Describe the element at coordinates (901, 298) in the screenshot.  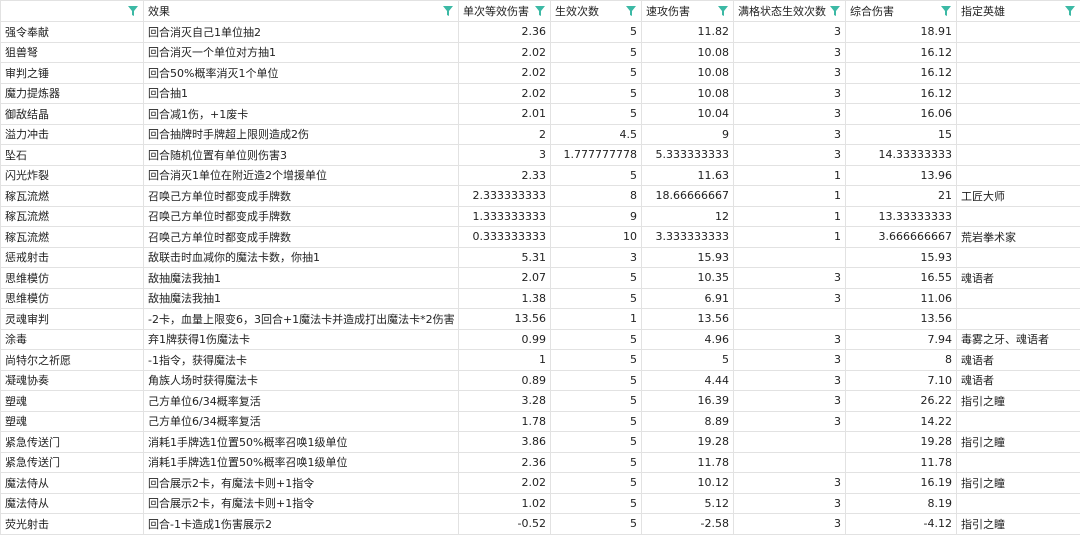
I see `cell-total-damage: 11.06` at that location.